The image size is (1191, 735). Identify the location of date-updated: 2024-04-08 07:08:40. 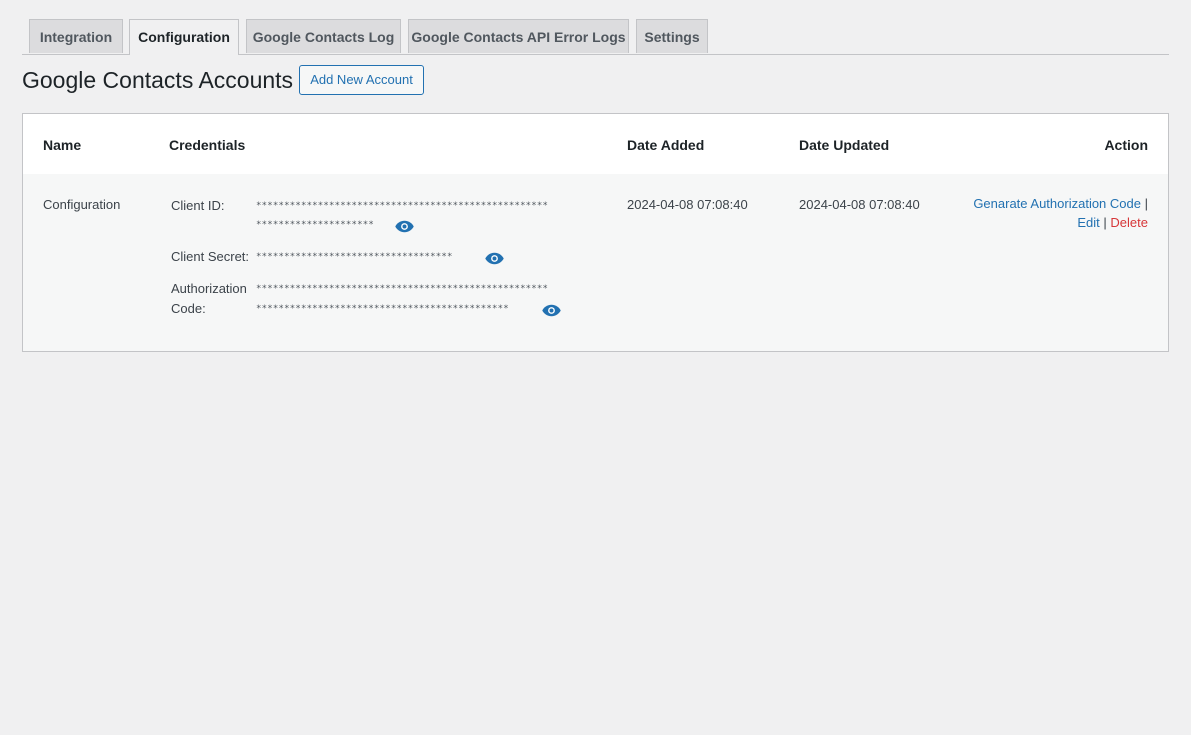
(859, 204).